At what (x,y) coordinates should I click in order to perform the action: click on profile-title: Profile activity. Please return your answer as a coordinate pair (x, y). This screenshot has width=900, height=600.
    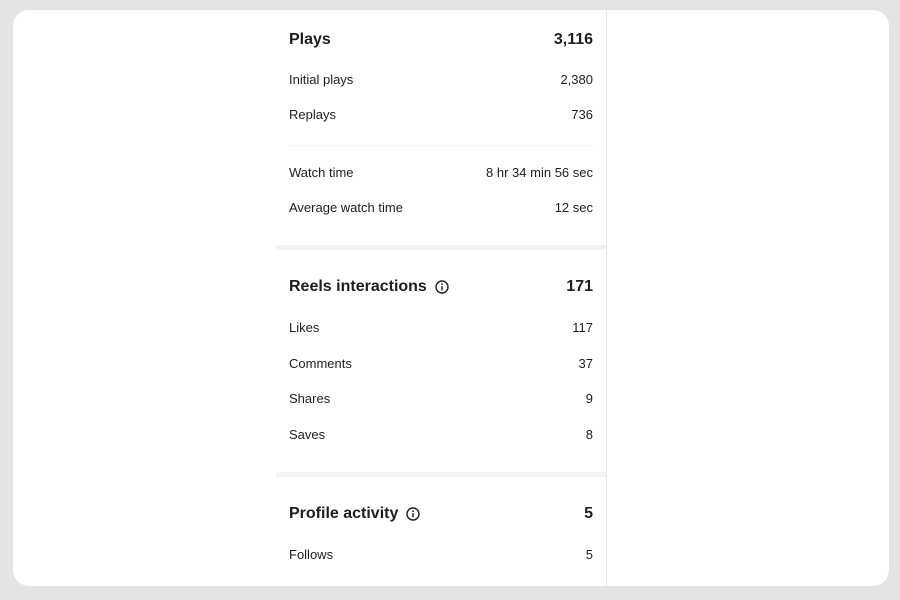
    Looking at the image, I should click on (344, 513).